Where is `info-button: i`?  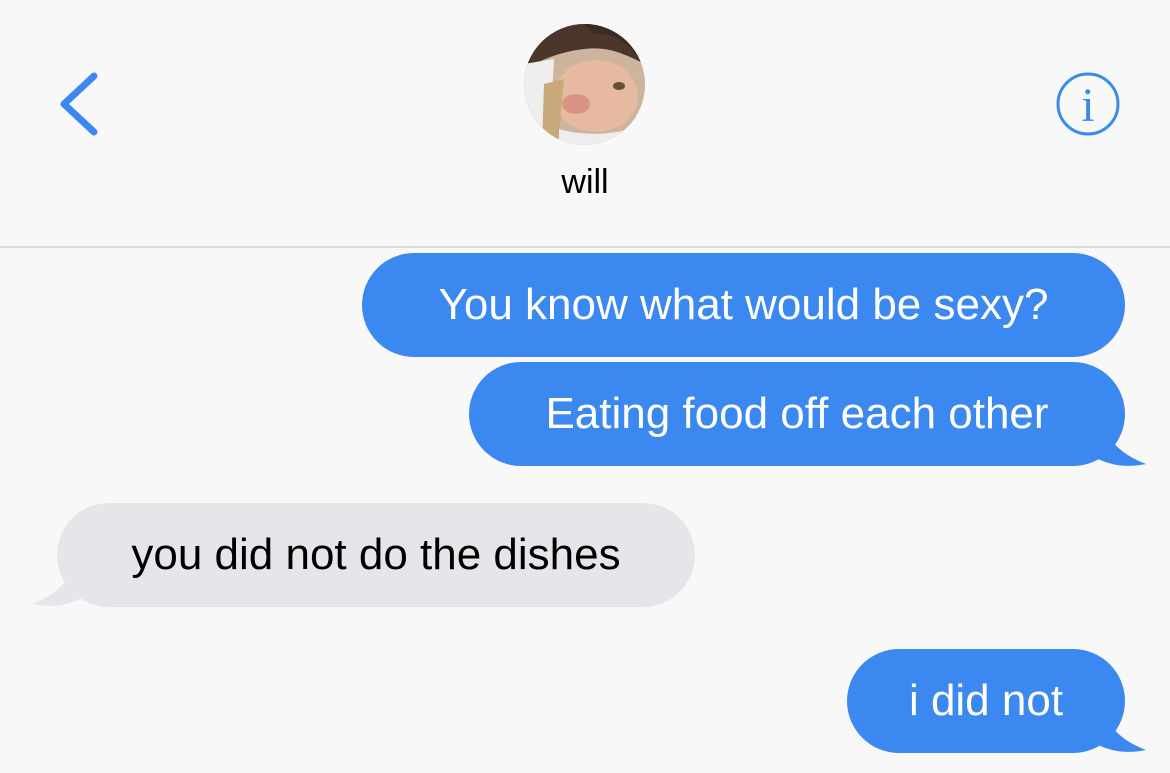
info-button: i is located at coordinates (1089, 105).